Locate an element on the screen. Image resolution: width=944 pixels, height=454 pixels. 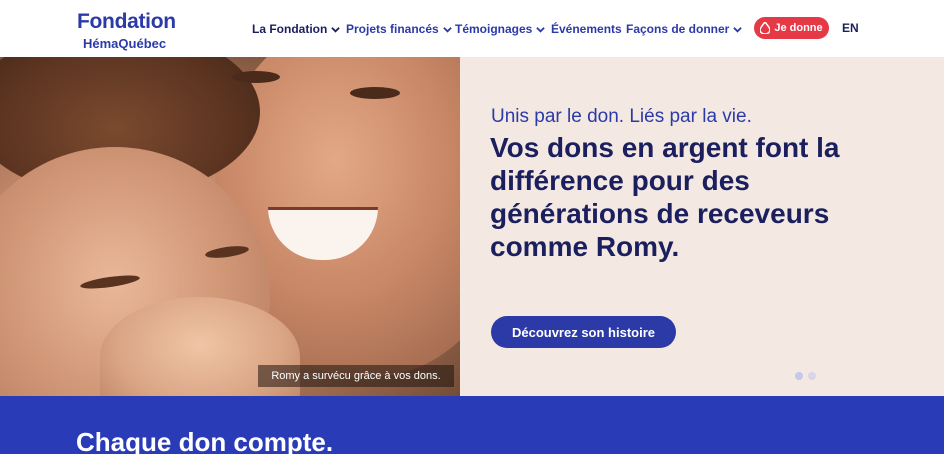
fondation-logo: Fondation HémaQuébec is located at coordinates (132, 31).